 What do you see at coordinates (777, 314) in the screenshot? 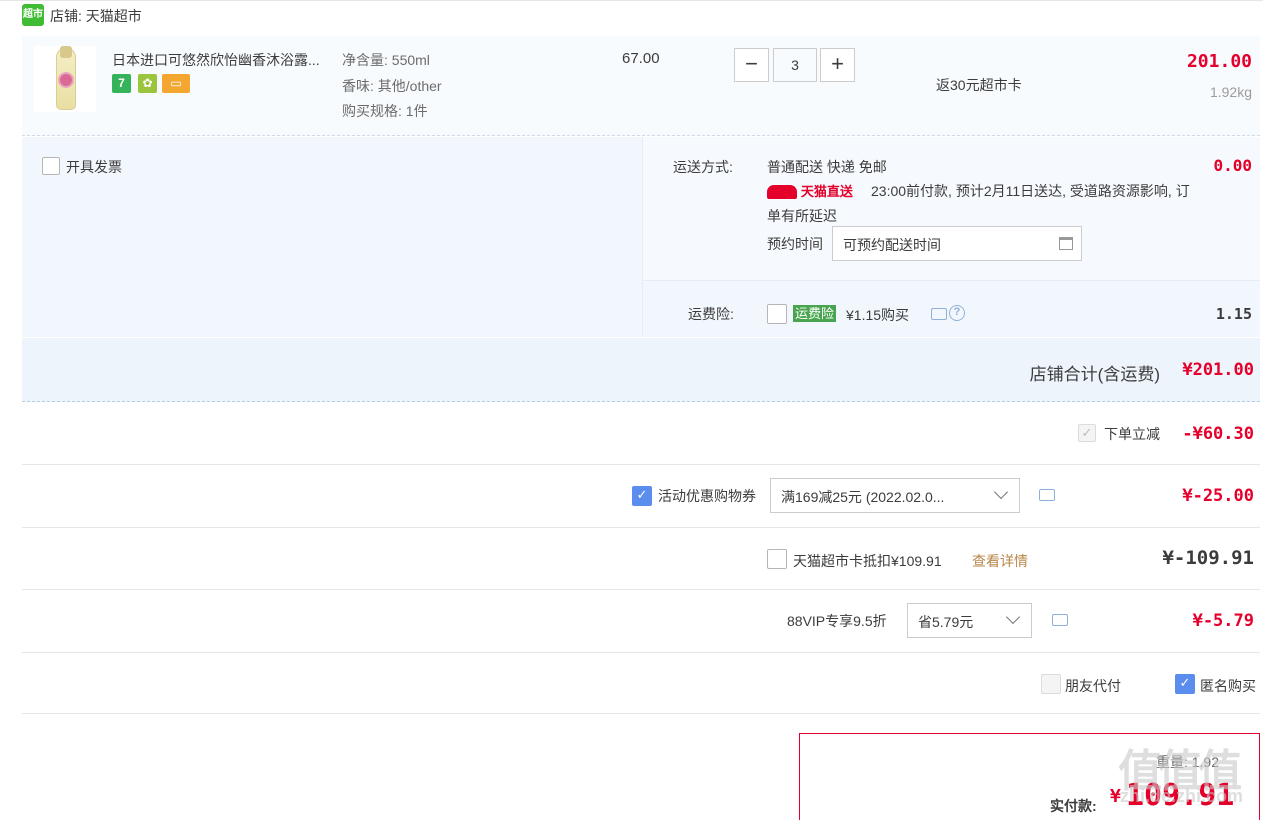
I see `insurance-checkbox` at bounding box center [777, 314].